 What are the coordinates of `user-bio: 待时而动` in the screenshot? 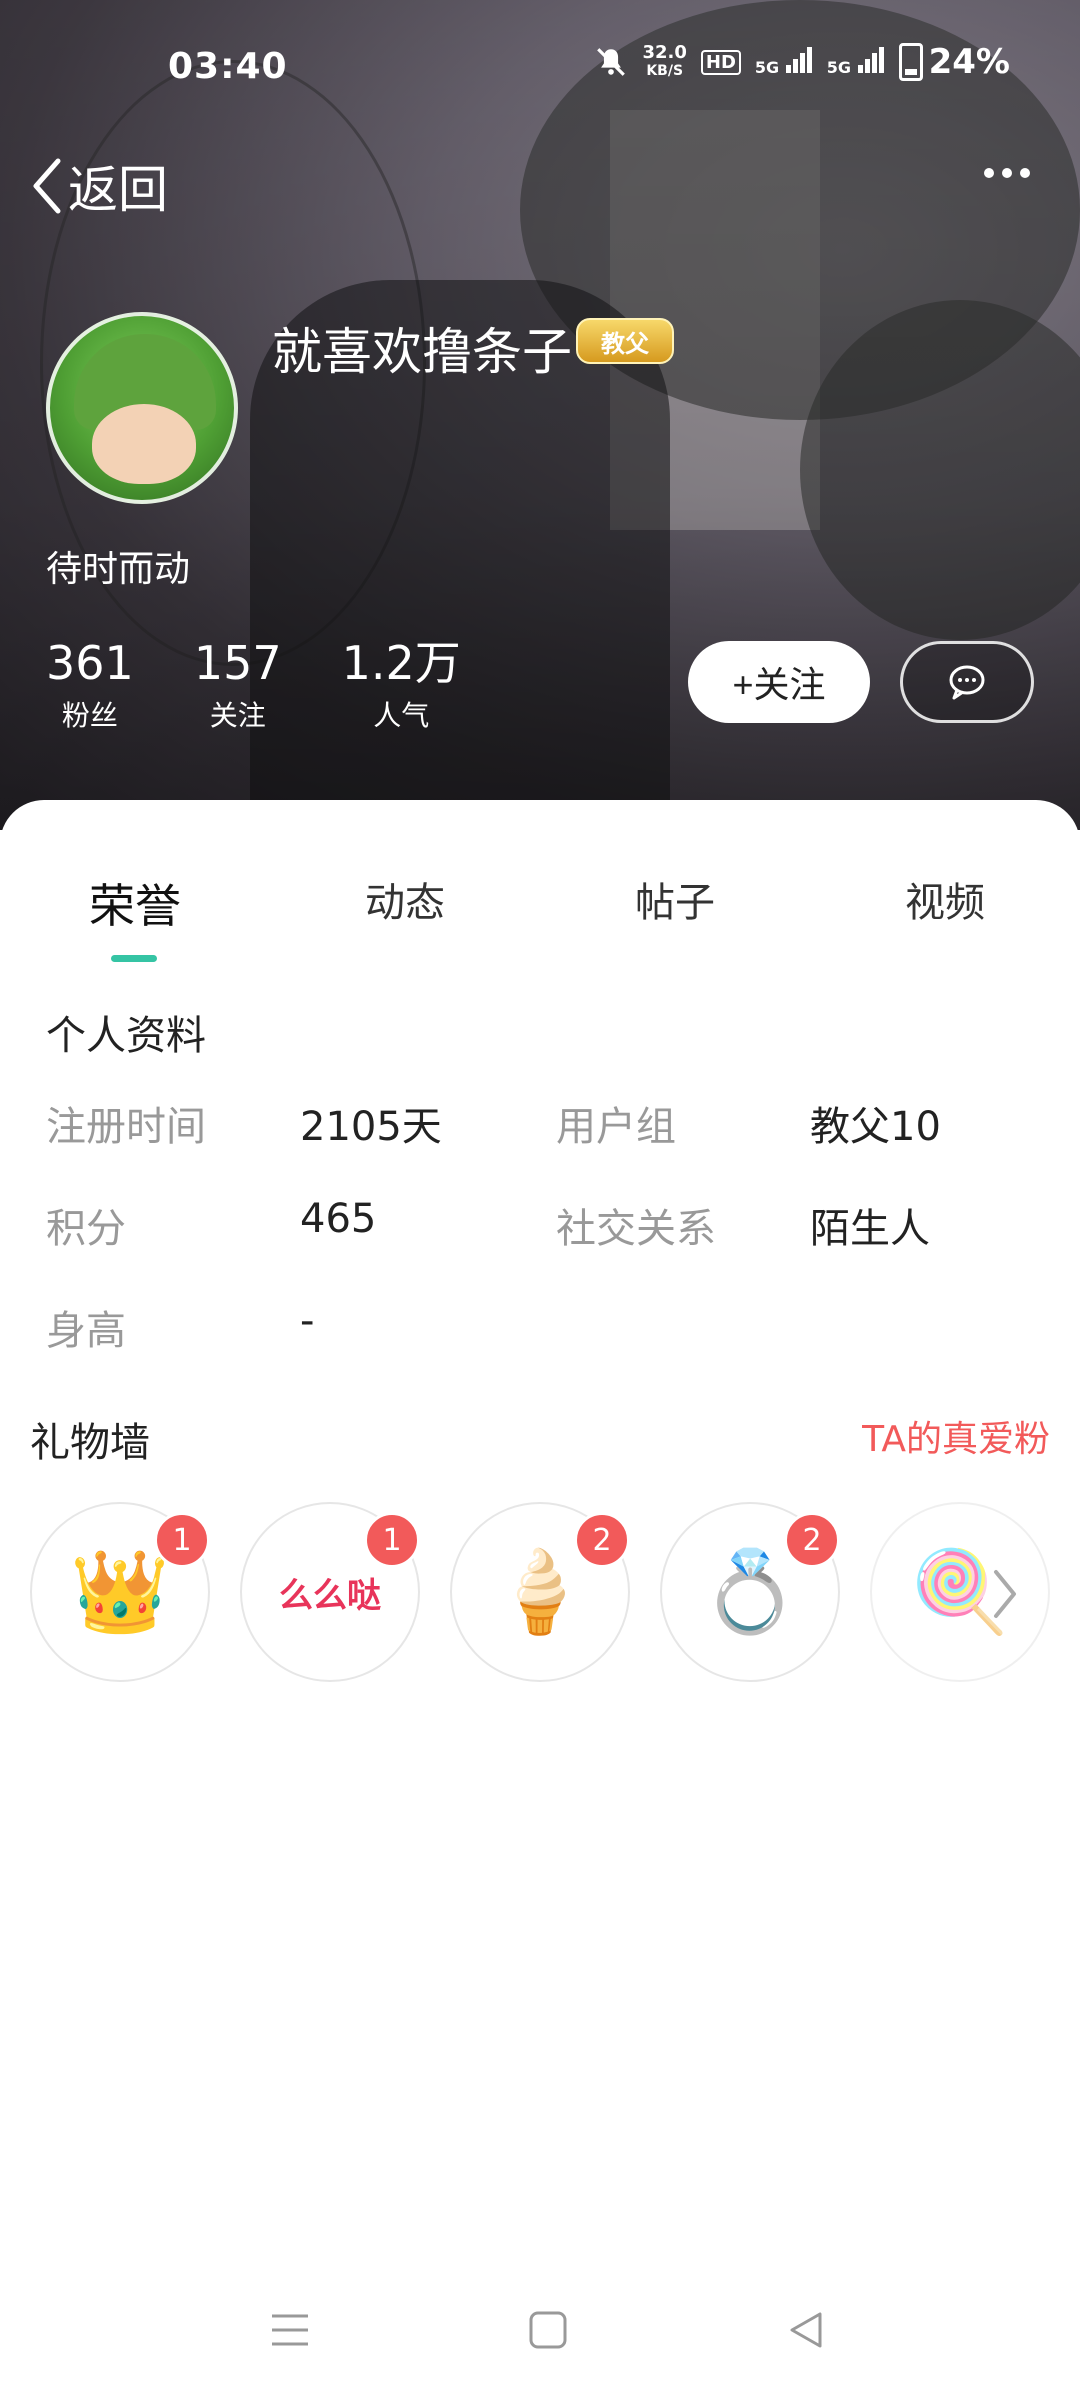 It's located at (118, 569).